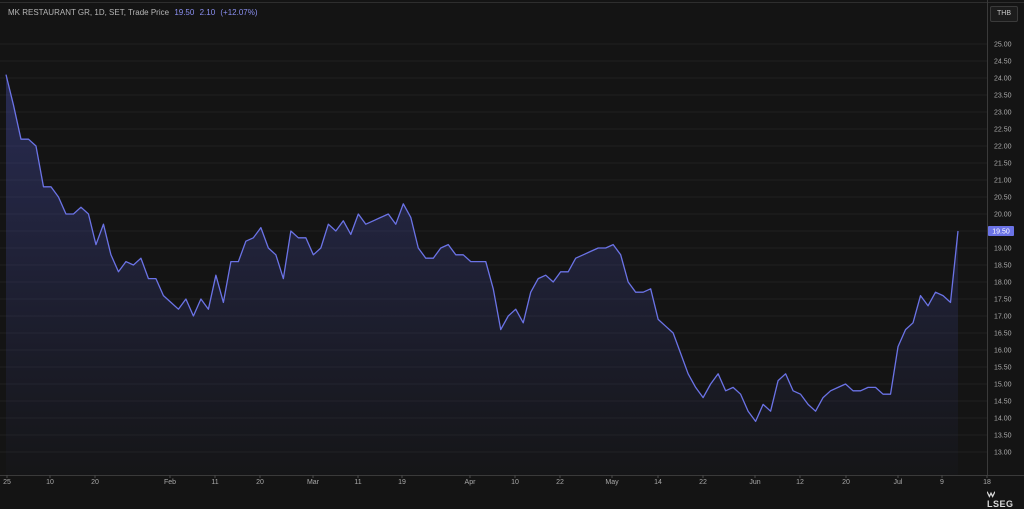  Describe the element at coordinates (313, 482) in the screenshot. I see `x-tick-label: Mar` at that location.